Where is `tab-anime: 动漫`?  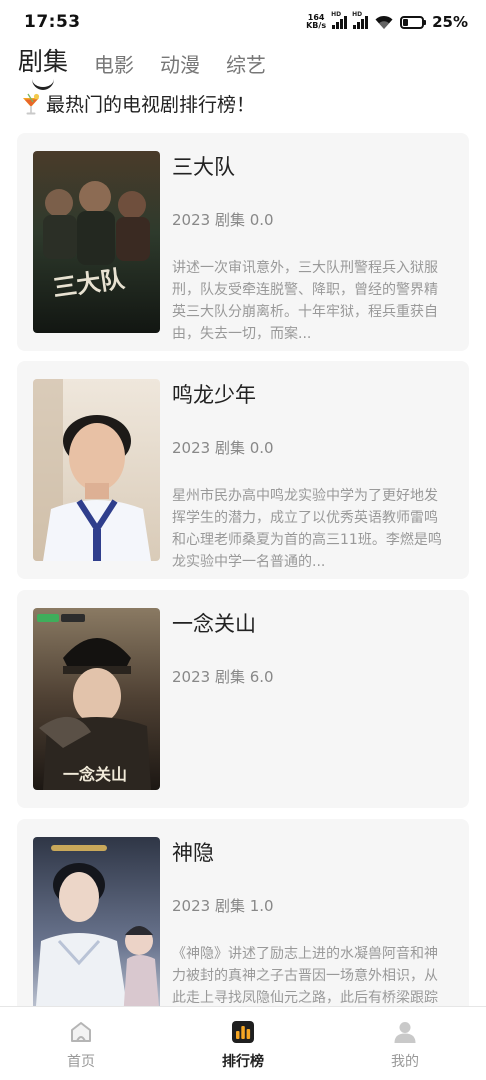 tab-anime: 动漫 is located at coordinates (180, 67).